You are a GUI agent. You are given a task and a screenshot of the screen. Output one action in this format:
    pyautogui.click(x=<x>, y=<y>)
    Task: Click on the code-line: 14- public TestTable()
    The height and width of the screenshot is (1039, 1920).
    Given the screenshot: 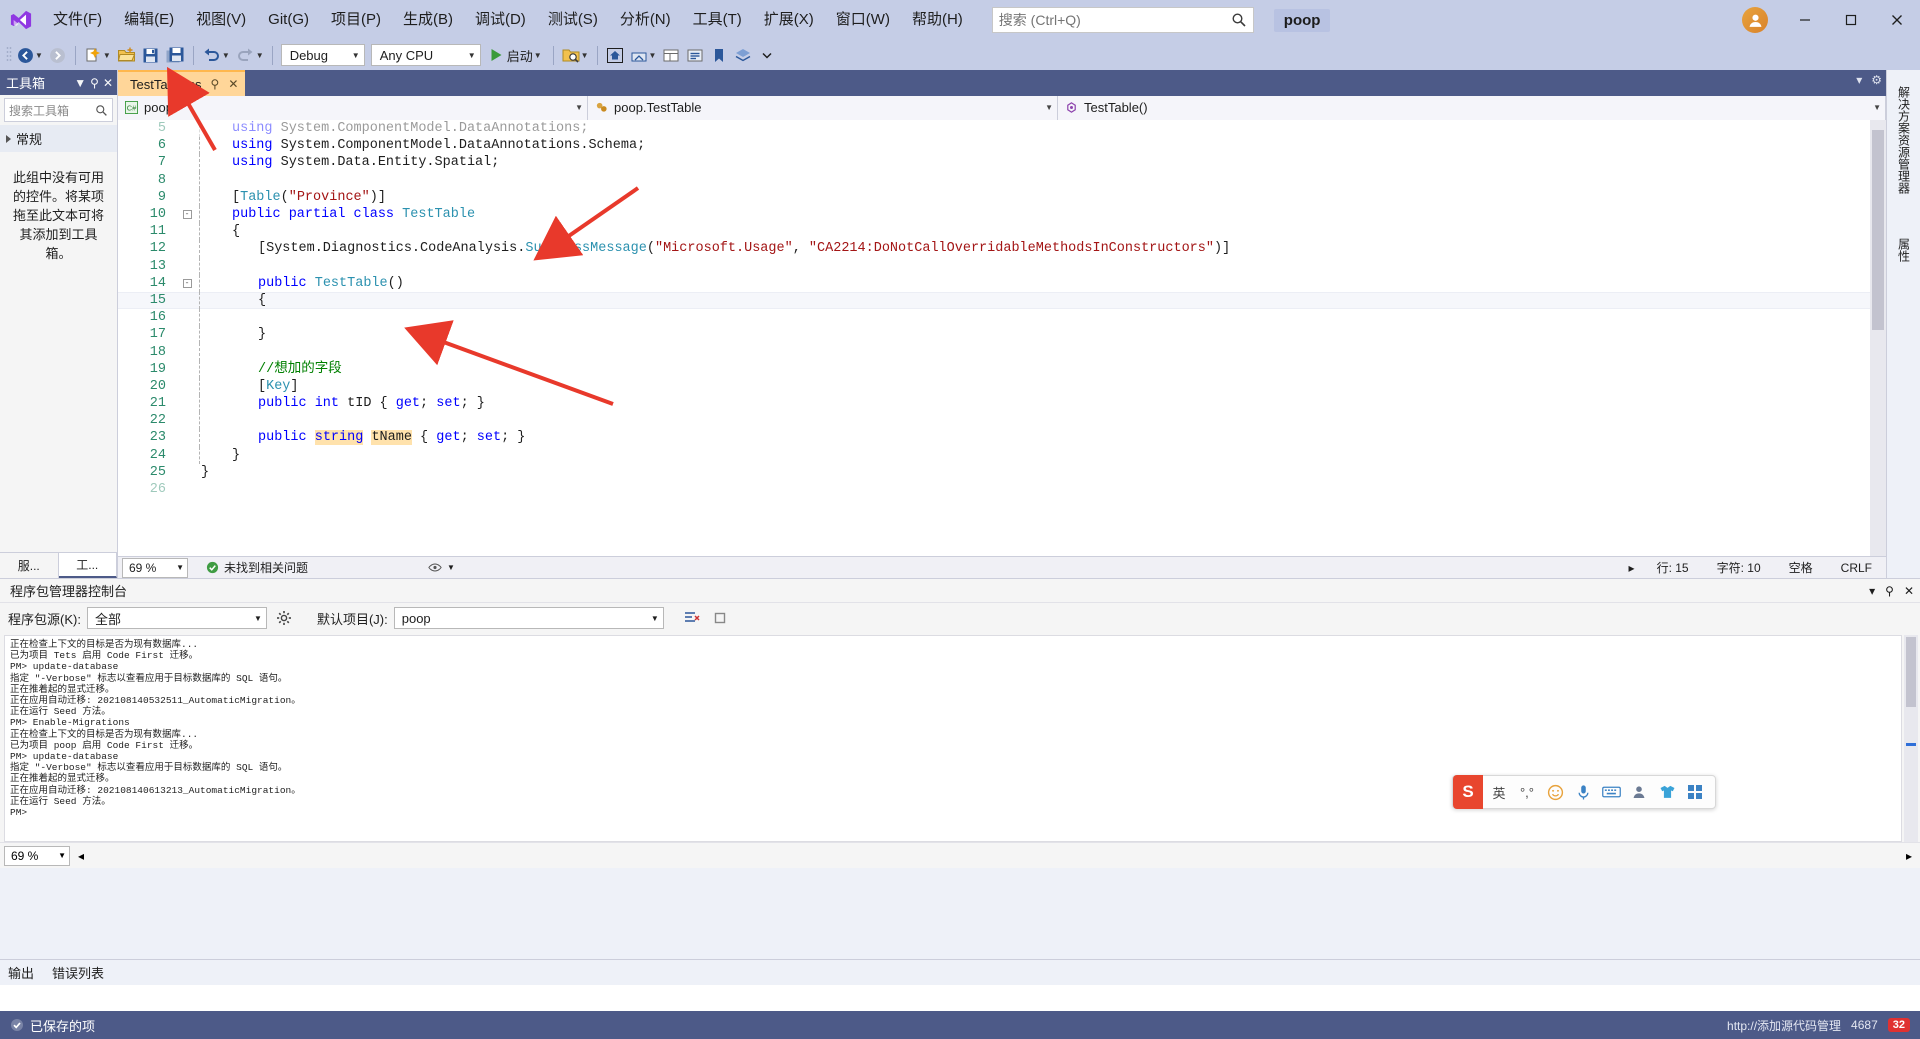 What is the action you would take?
    pyautogui.click(x=1002, y=283)
    